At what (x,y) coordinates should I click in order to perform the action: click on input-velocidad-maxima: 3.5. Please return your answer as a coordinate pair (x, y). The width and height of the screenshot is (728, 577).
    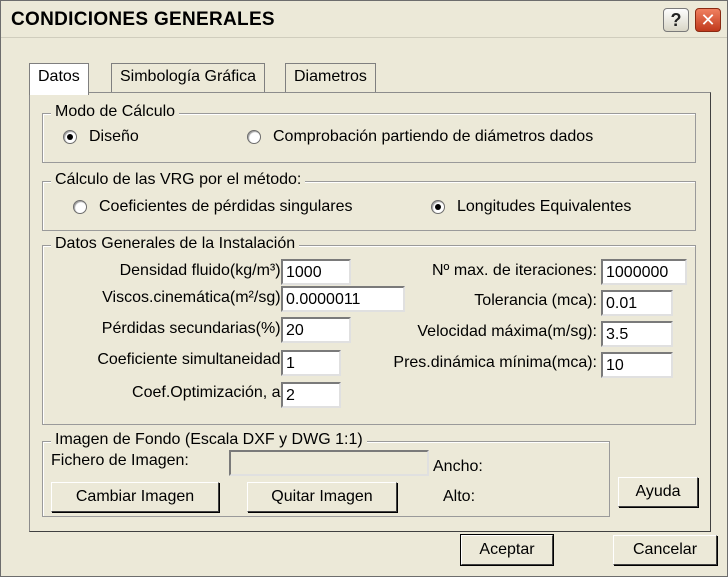
    Looking at the image, I should click on (637, 334).